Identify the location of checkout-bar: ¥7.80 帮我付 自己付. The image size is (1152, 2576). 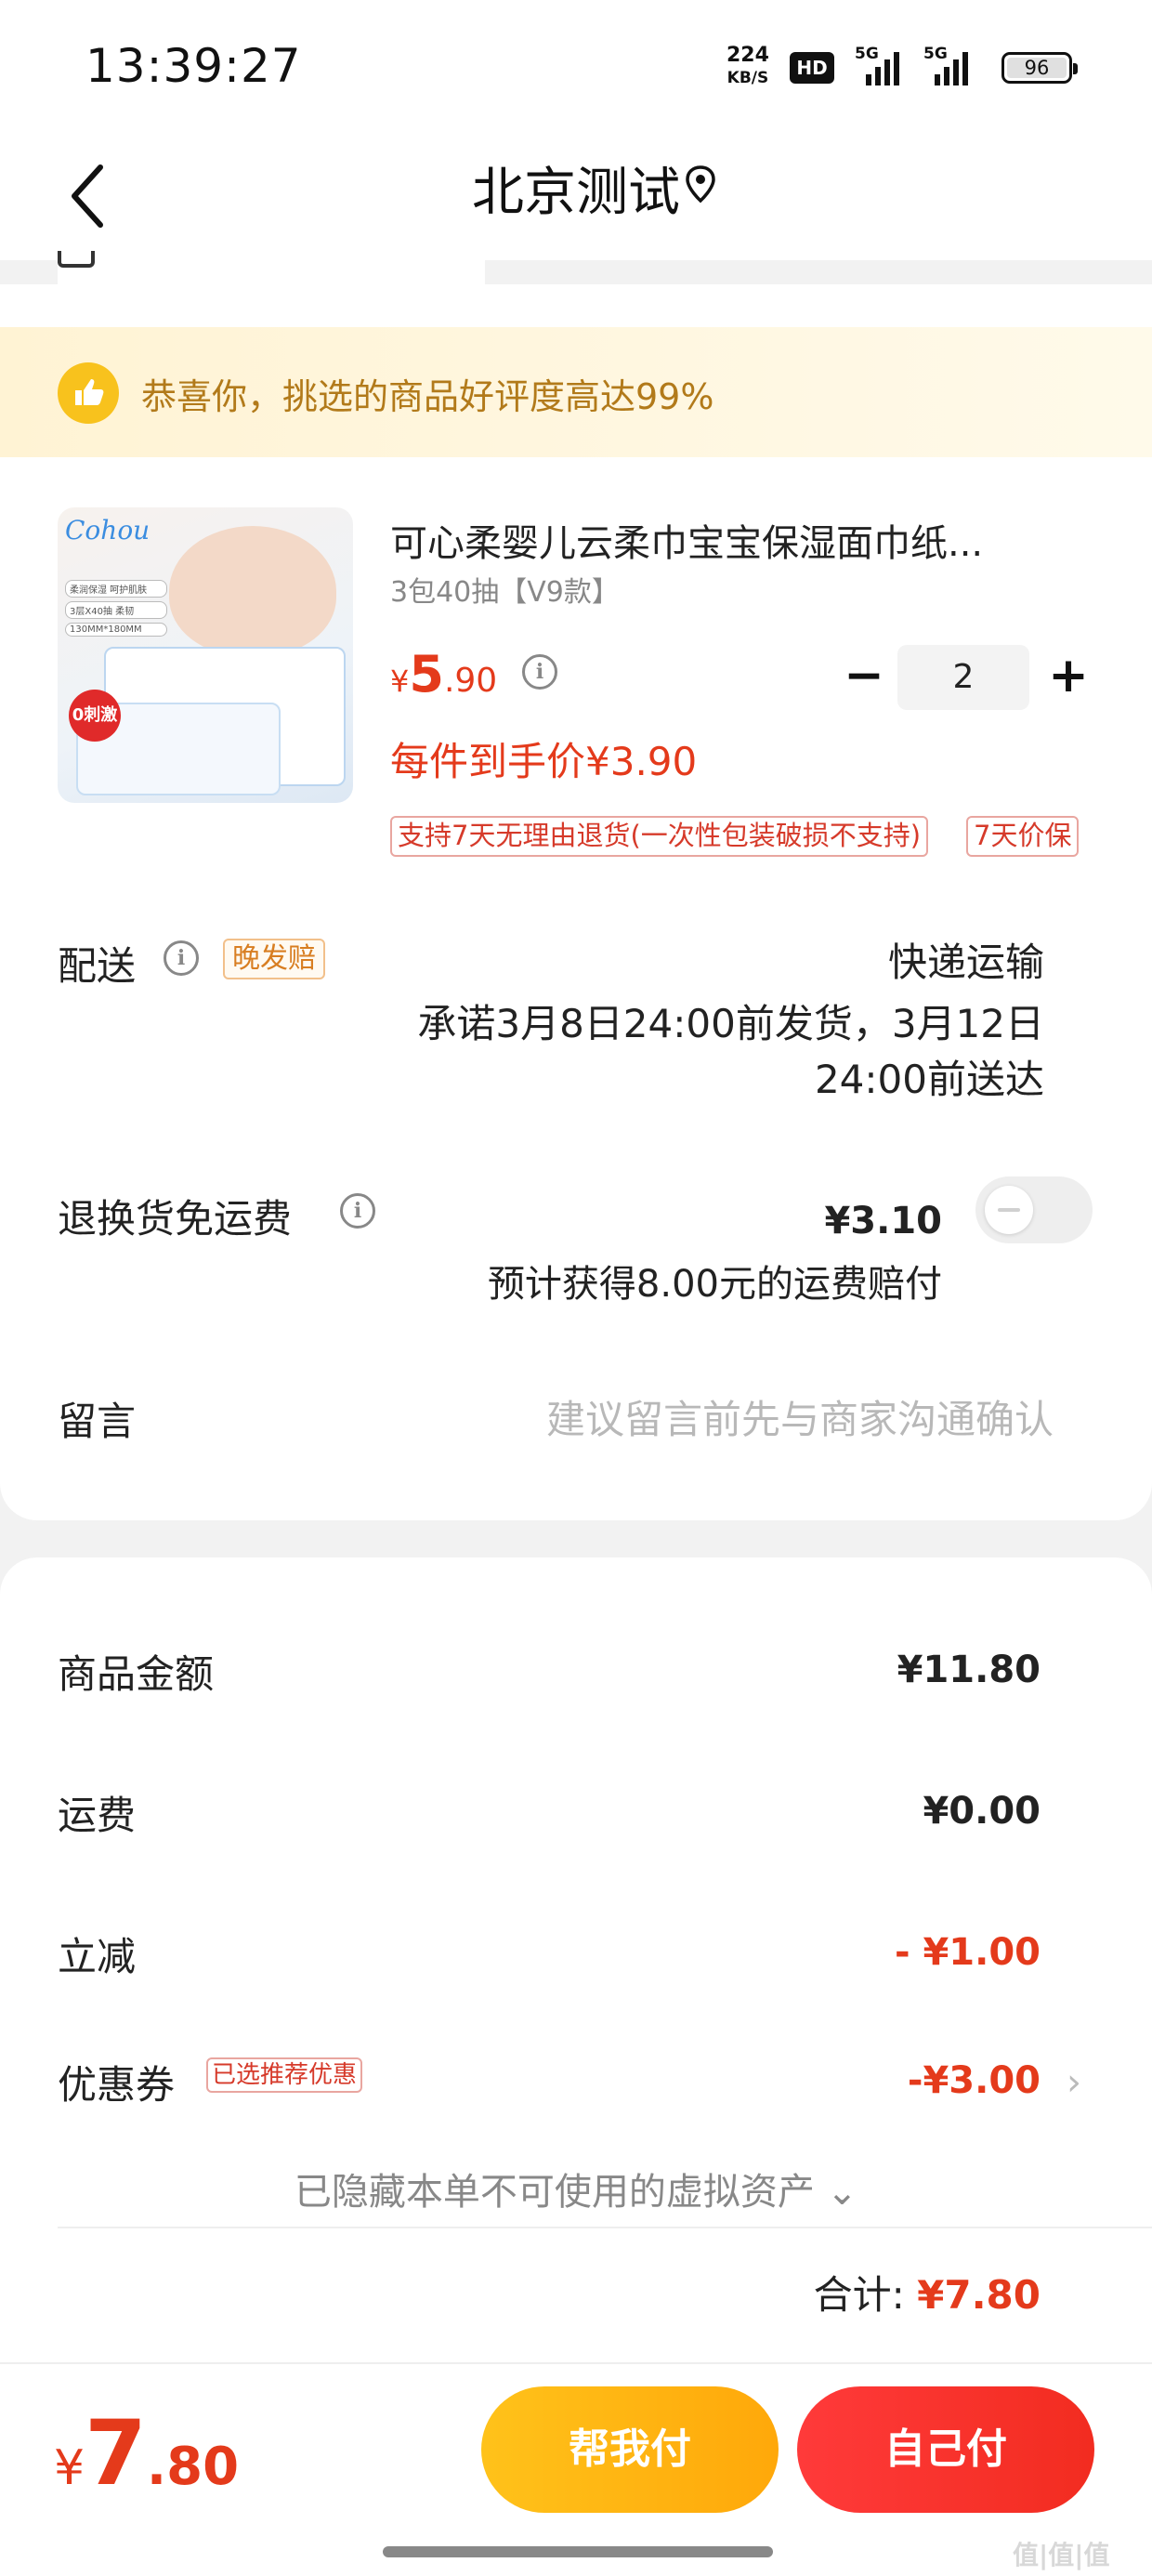
(576, 2469).